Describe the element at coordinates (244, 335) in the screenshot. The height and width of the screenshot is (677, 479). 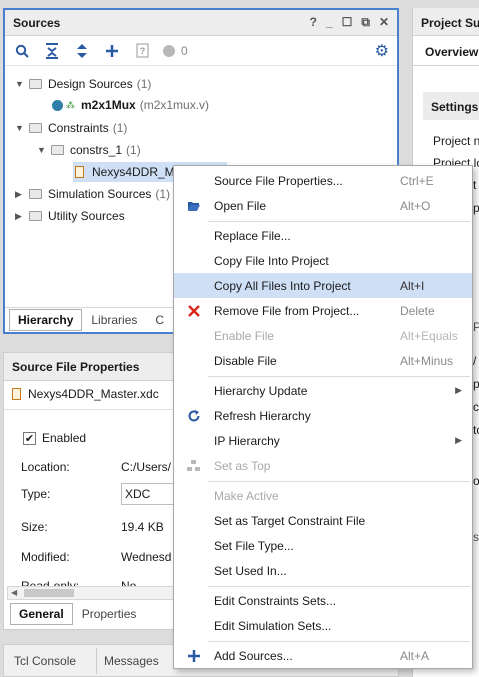
I see `menu-label: Enable File` at that location.